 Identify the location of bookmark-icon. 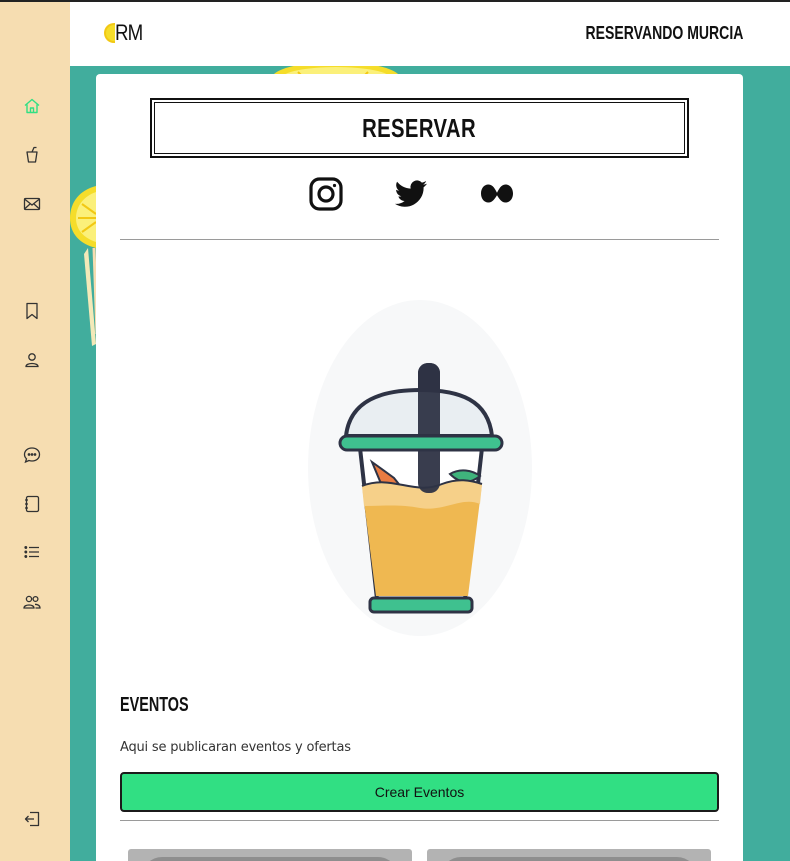
(32, 311).